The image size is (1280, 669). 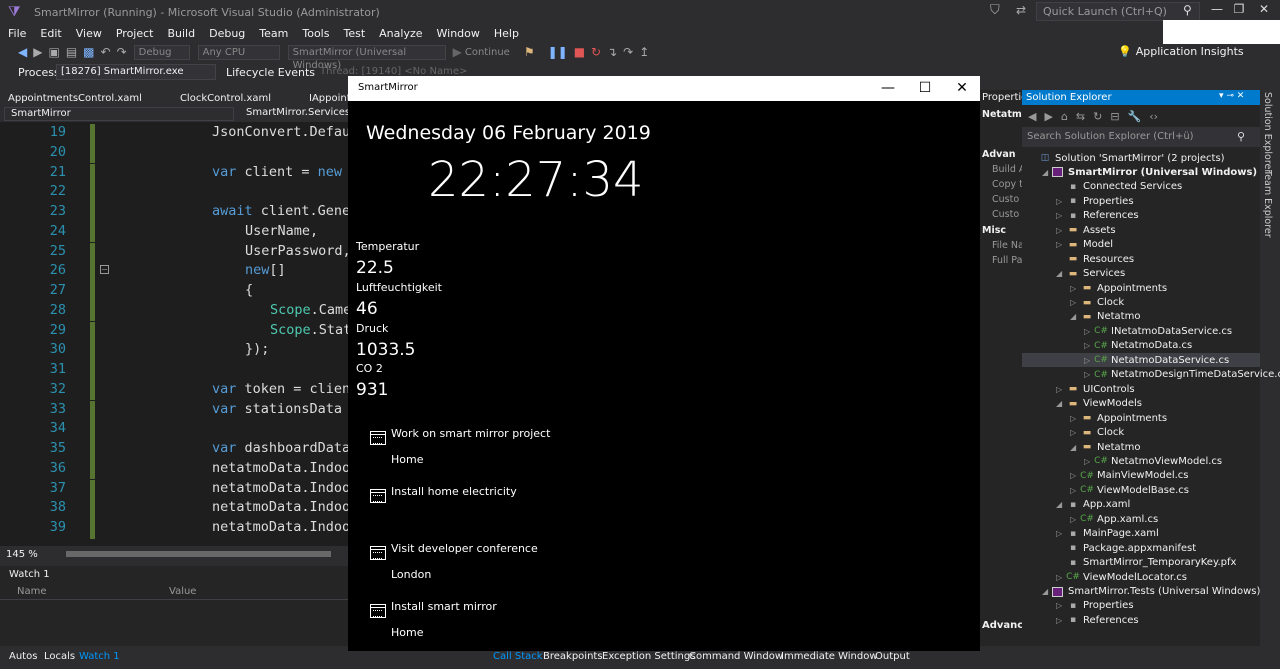 I want to click on solution-explorer-search-input: Search Solution Explorer (Ctrl+ü), so click(x=1141, y=137).